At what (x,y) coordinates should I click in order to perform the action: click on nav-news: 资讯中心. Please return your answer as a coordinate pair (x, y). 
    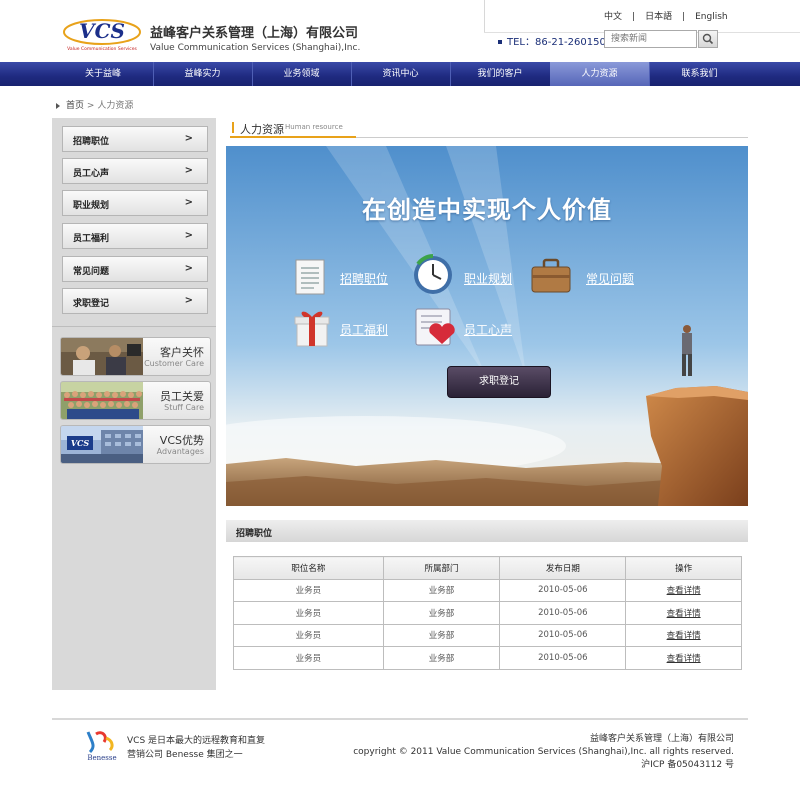
    Looking at the image, I should click on (400, 74).